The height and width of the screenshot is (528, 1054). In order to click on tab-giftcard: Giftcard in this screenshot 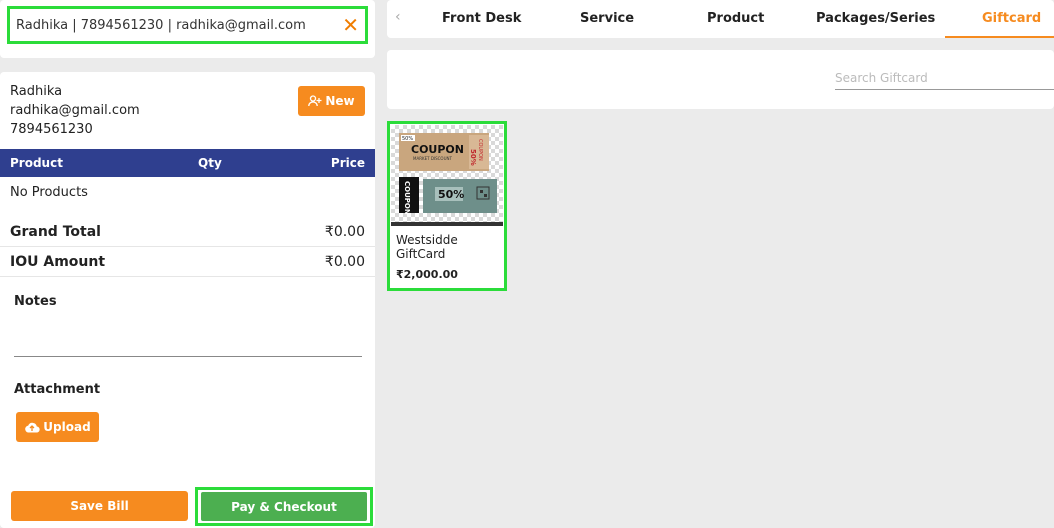, I will do `click(1011, 18)`.